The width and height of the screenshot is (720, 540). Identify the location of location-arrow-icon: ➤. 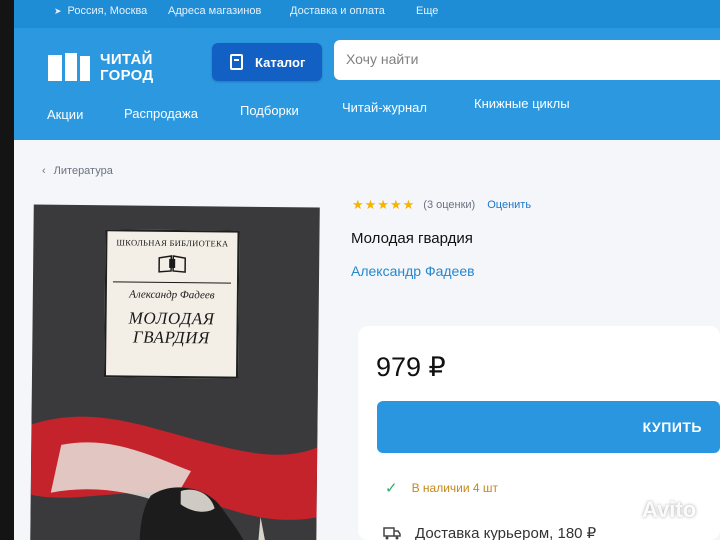
(58, 11).